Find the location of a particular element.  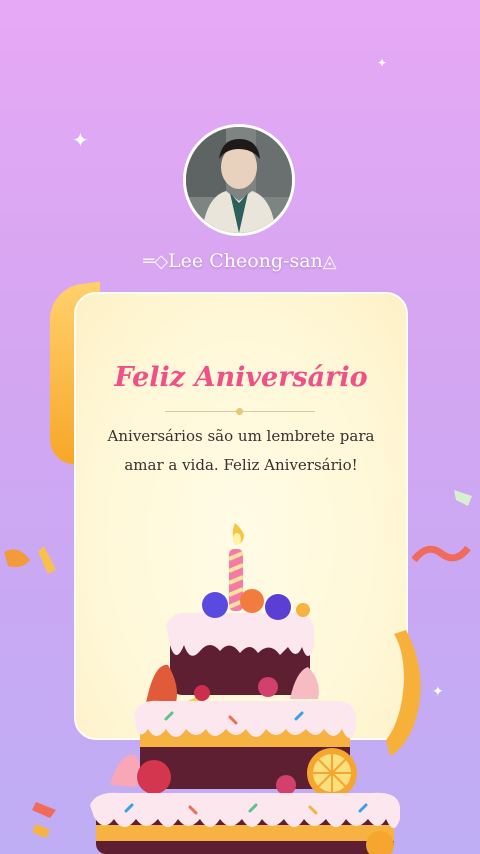

profile-name: Lee Cheong-san is located at coordinates (245, 261).